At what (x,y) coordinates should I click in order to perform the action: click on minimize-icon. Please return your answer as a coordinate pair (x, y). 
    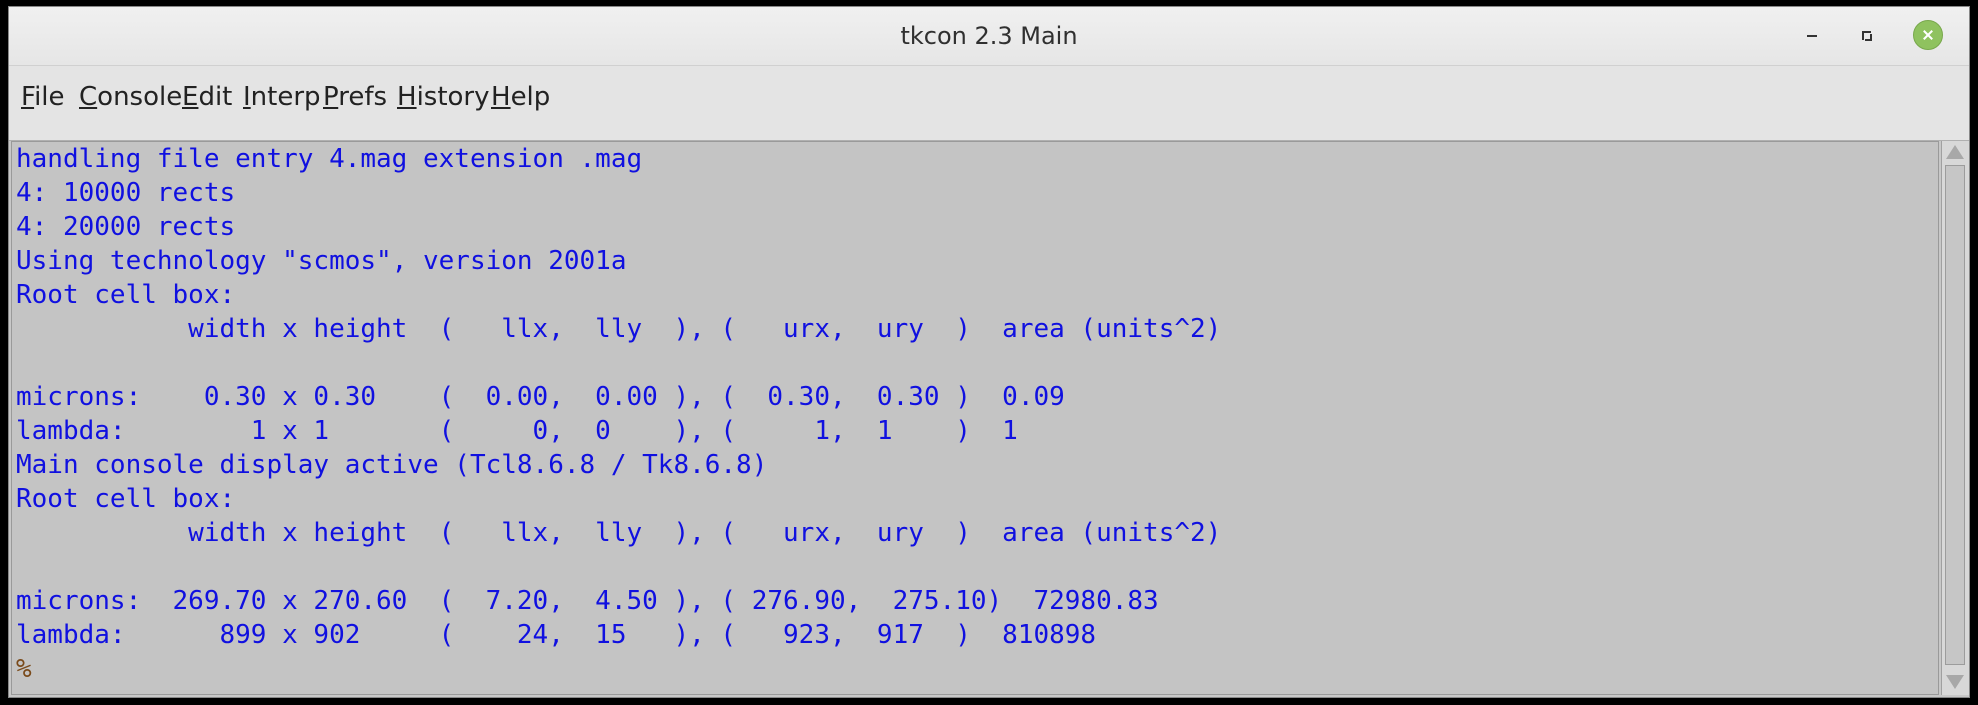
    Looking at the image, I should click on (1812, 35).